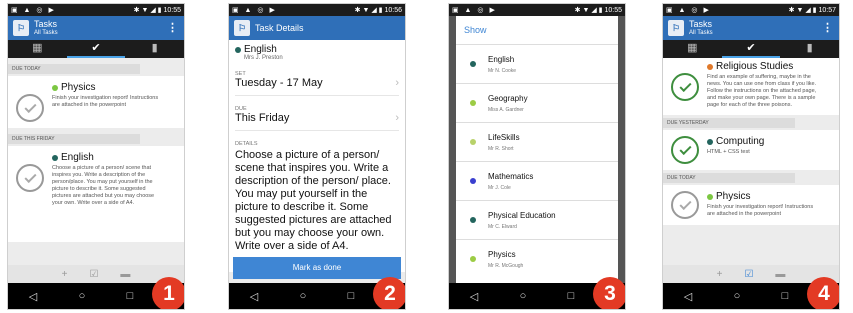  I want to click on subject-teacher: Mr J. Cole, so click(499, 187).